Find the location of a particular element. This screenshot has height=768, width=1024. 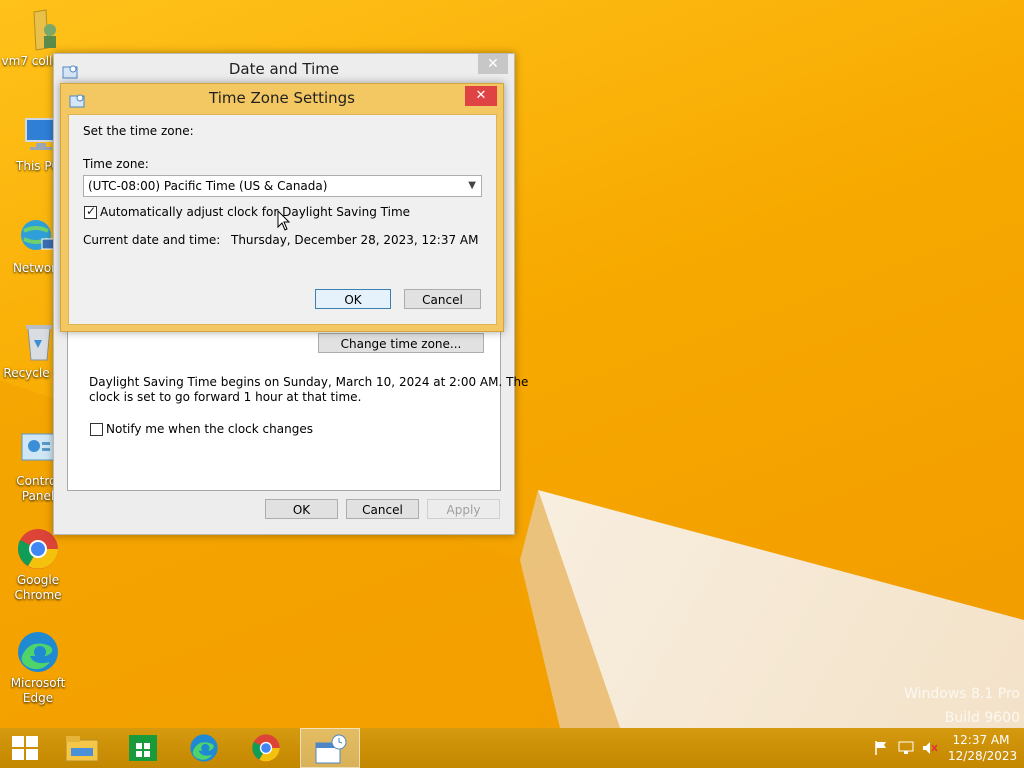

store-icon is located at coordinates (143, 748).